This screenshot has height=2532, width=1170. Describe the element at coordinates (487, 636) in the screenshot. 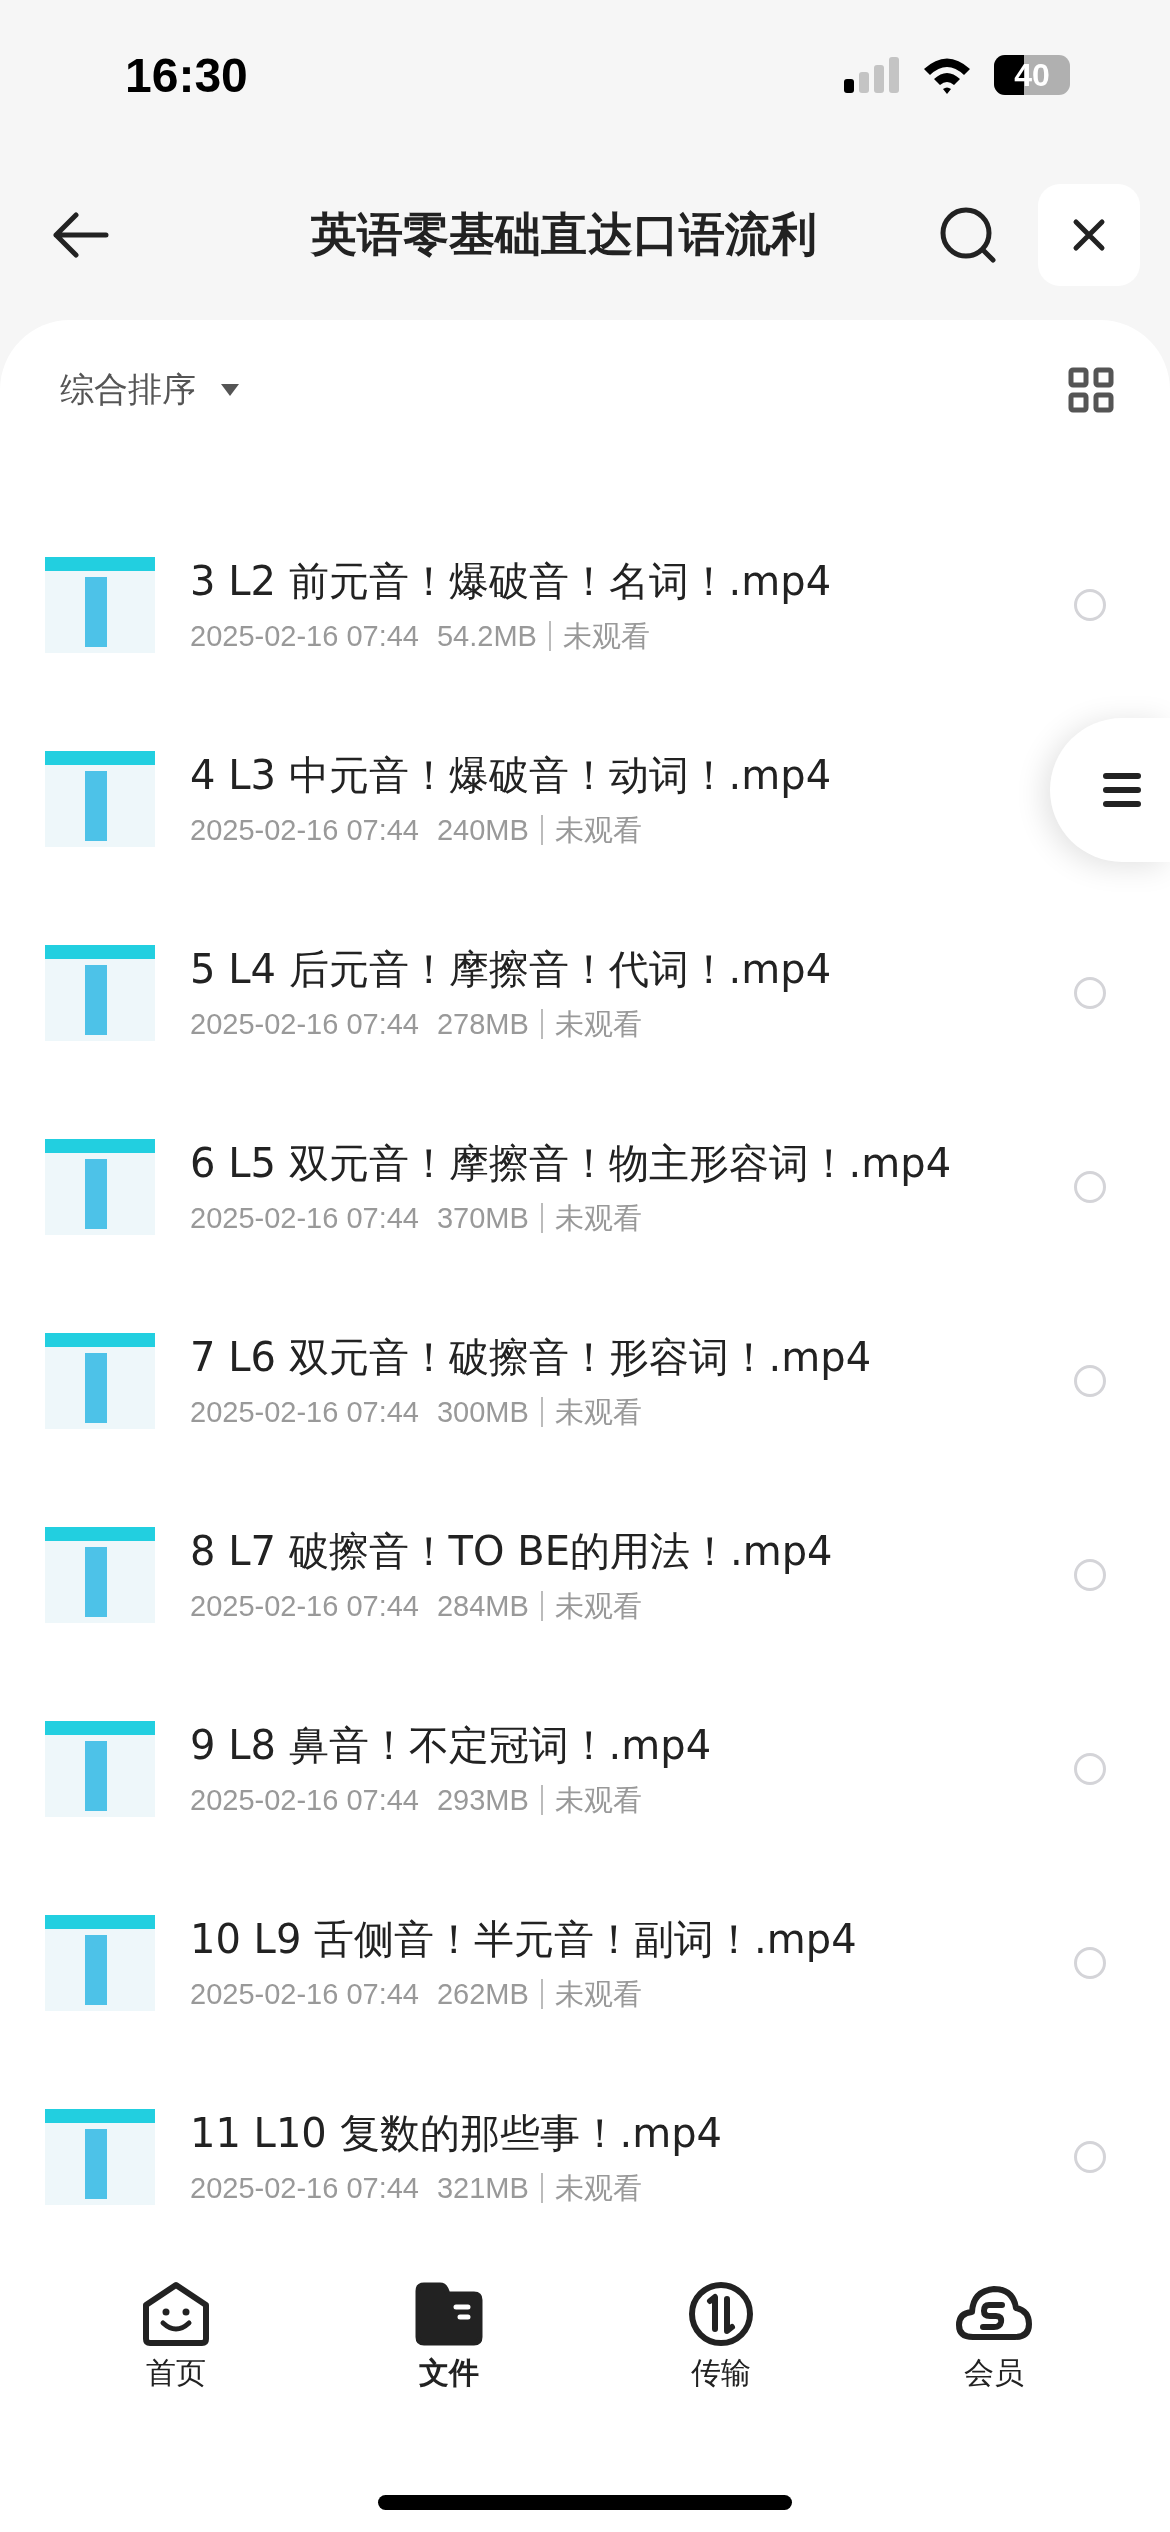

I see `file-size: 54.2MB` at that location.